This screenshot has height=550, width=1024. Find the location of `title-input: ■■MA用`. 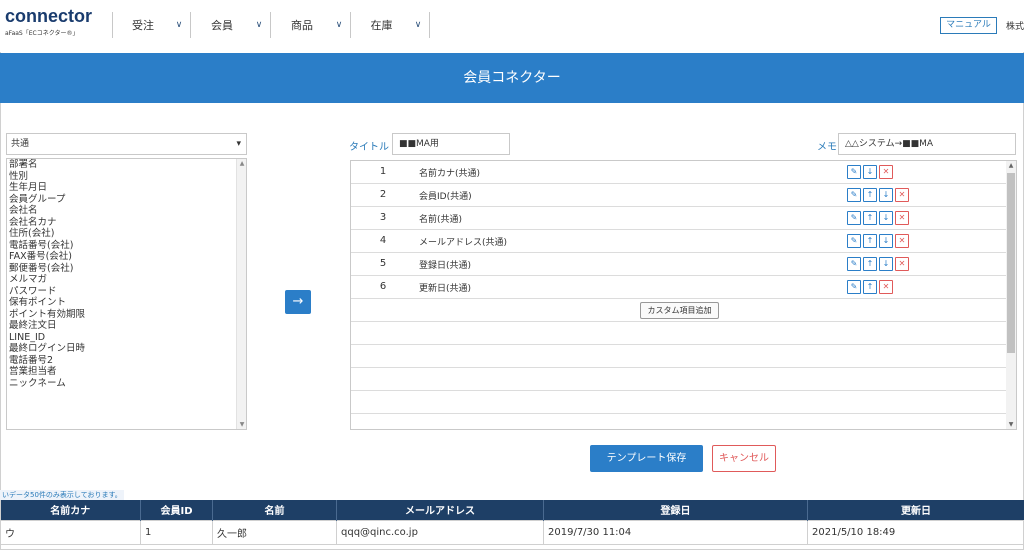

title-input: ■■MA用 is located at coordinates (451, 144).